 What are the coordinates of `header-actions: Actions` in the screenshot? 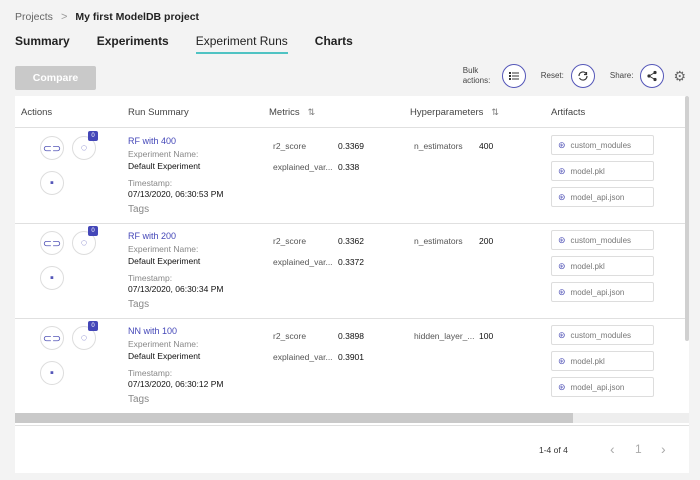 It's located at (37, 112).